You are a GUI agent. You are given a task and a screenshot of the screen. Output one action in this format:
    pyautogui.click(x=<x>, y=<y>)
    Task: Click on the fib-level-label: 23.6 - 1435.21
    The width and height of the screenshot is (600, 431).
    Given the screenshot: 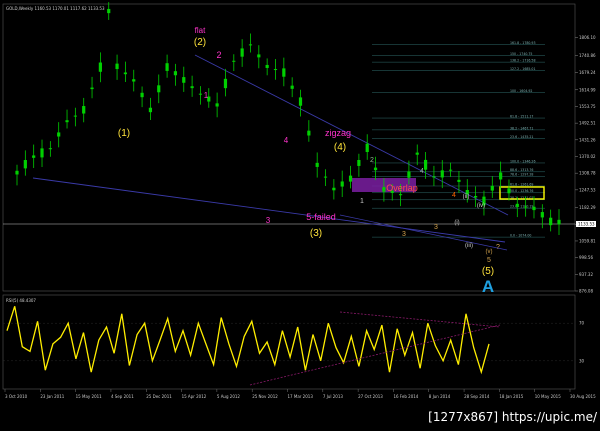 What is the action you would take?
    pyautogui.click(x=521, y=137)
    